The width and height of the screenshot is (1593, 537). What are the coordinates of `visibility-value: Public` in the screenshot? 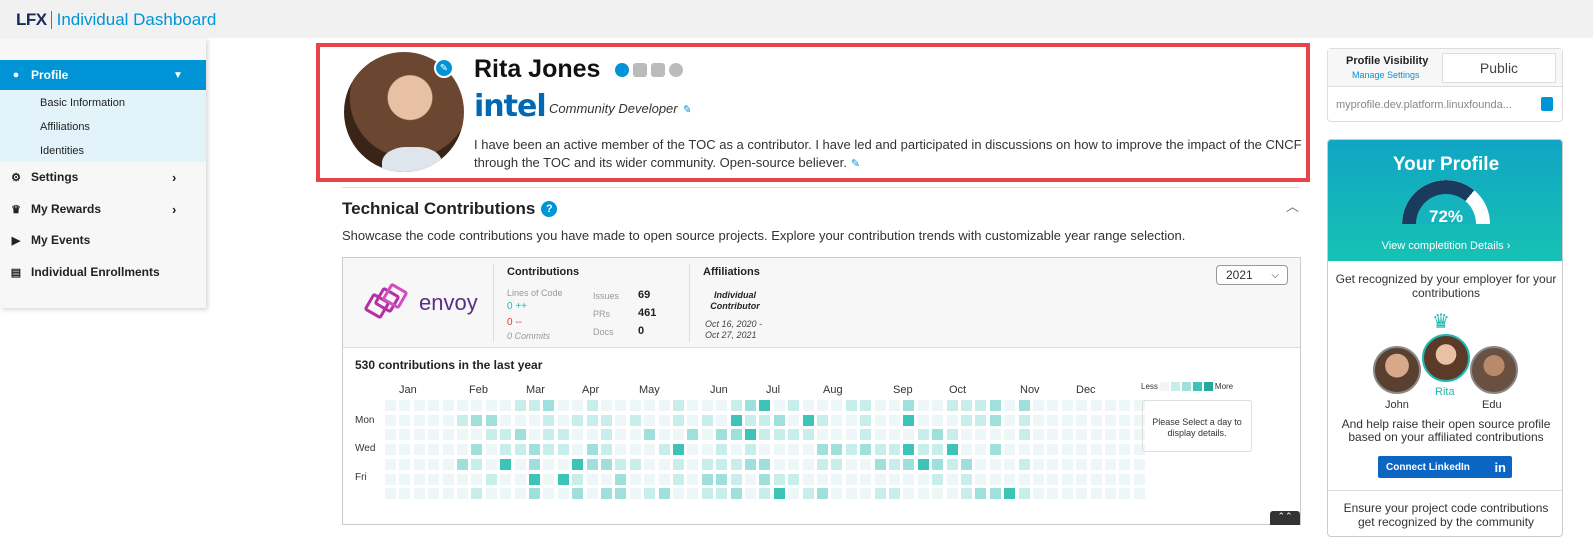 It's located at (1499, 68).